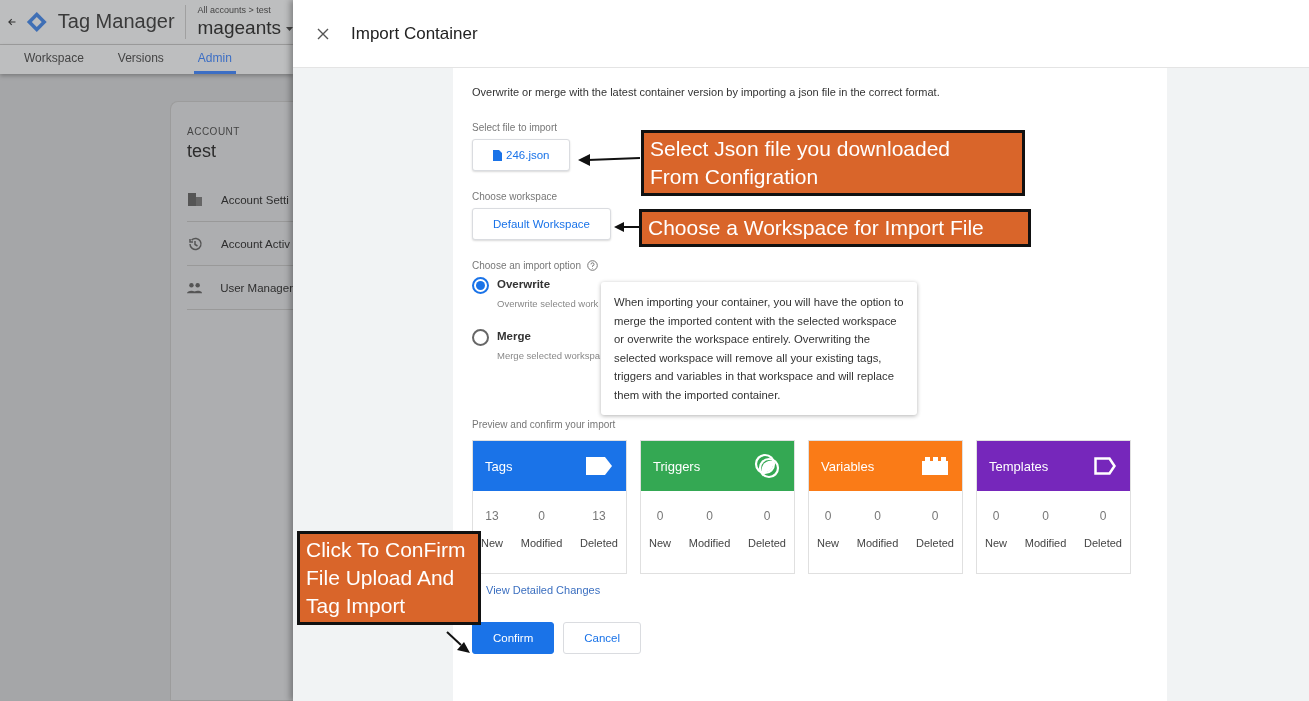 This screenshot has width=1309, height=701. I want to click on container-selector: mageants, so click(245, 27).